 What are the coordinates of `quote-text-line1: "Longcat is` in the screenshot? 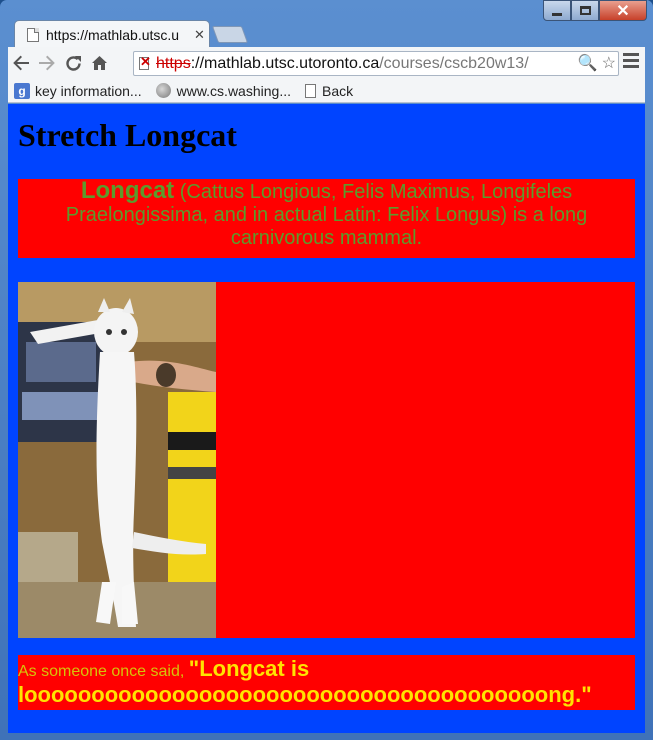 It's located at (249, 668).